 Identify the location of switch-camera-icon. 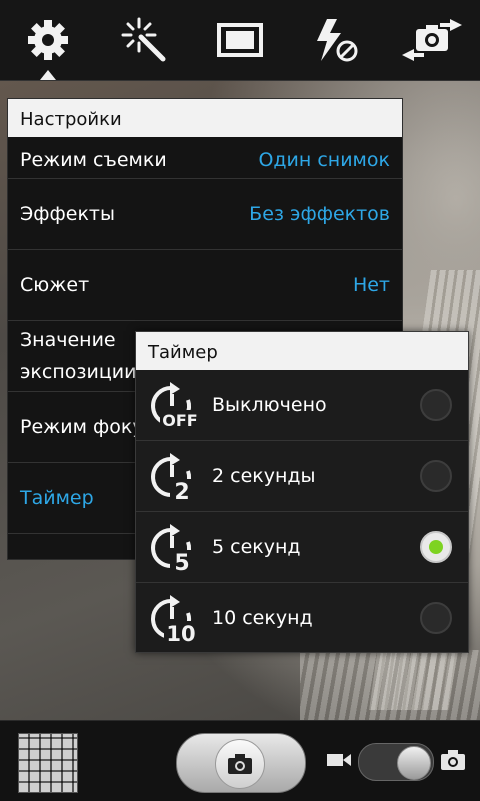
(432, 40).